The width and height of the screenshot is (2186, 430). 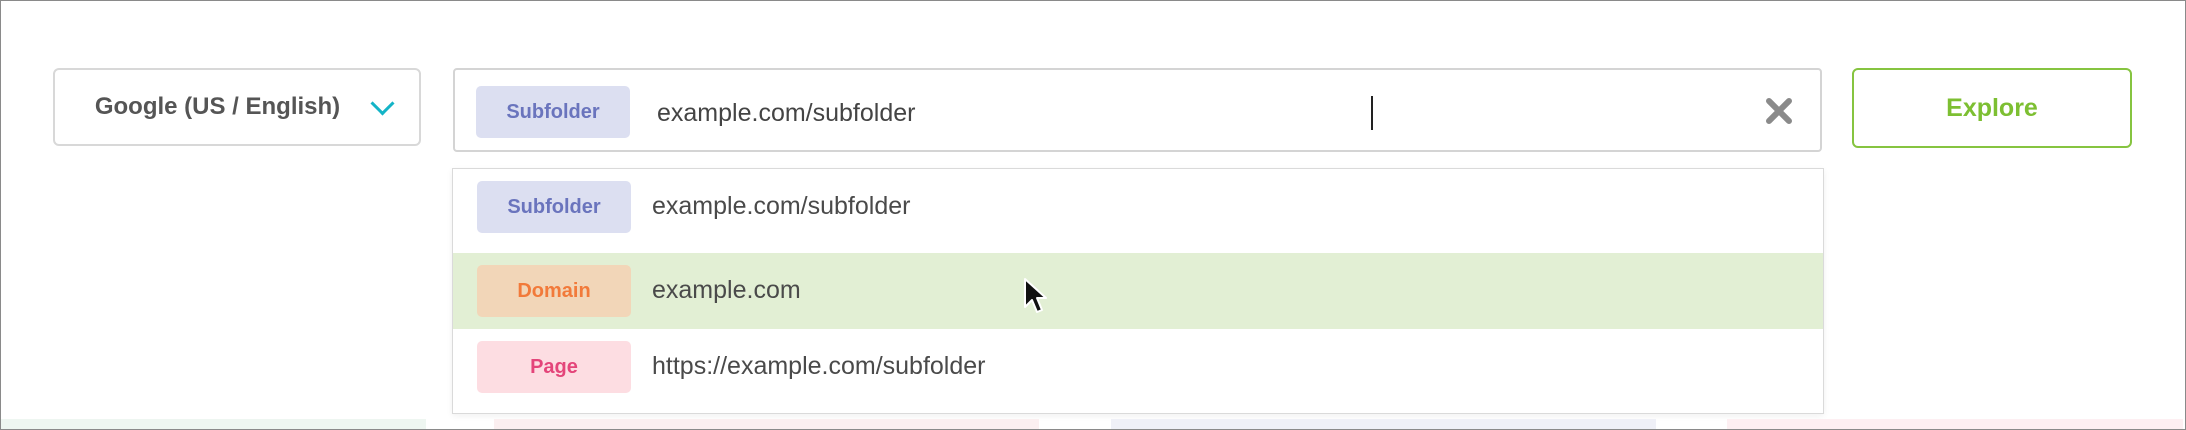 I want to click on suggestion-text: example.com/subfolder, so click(x=781, y=206).